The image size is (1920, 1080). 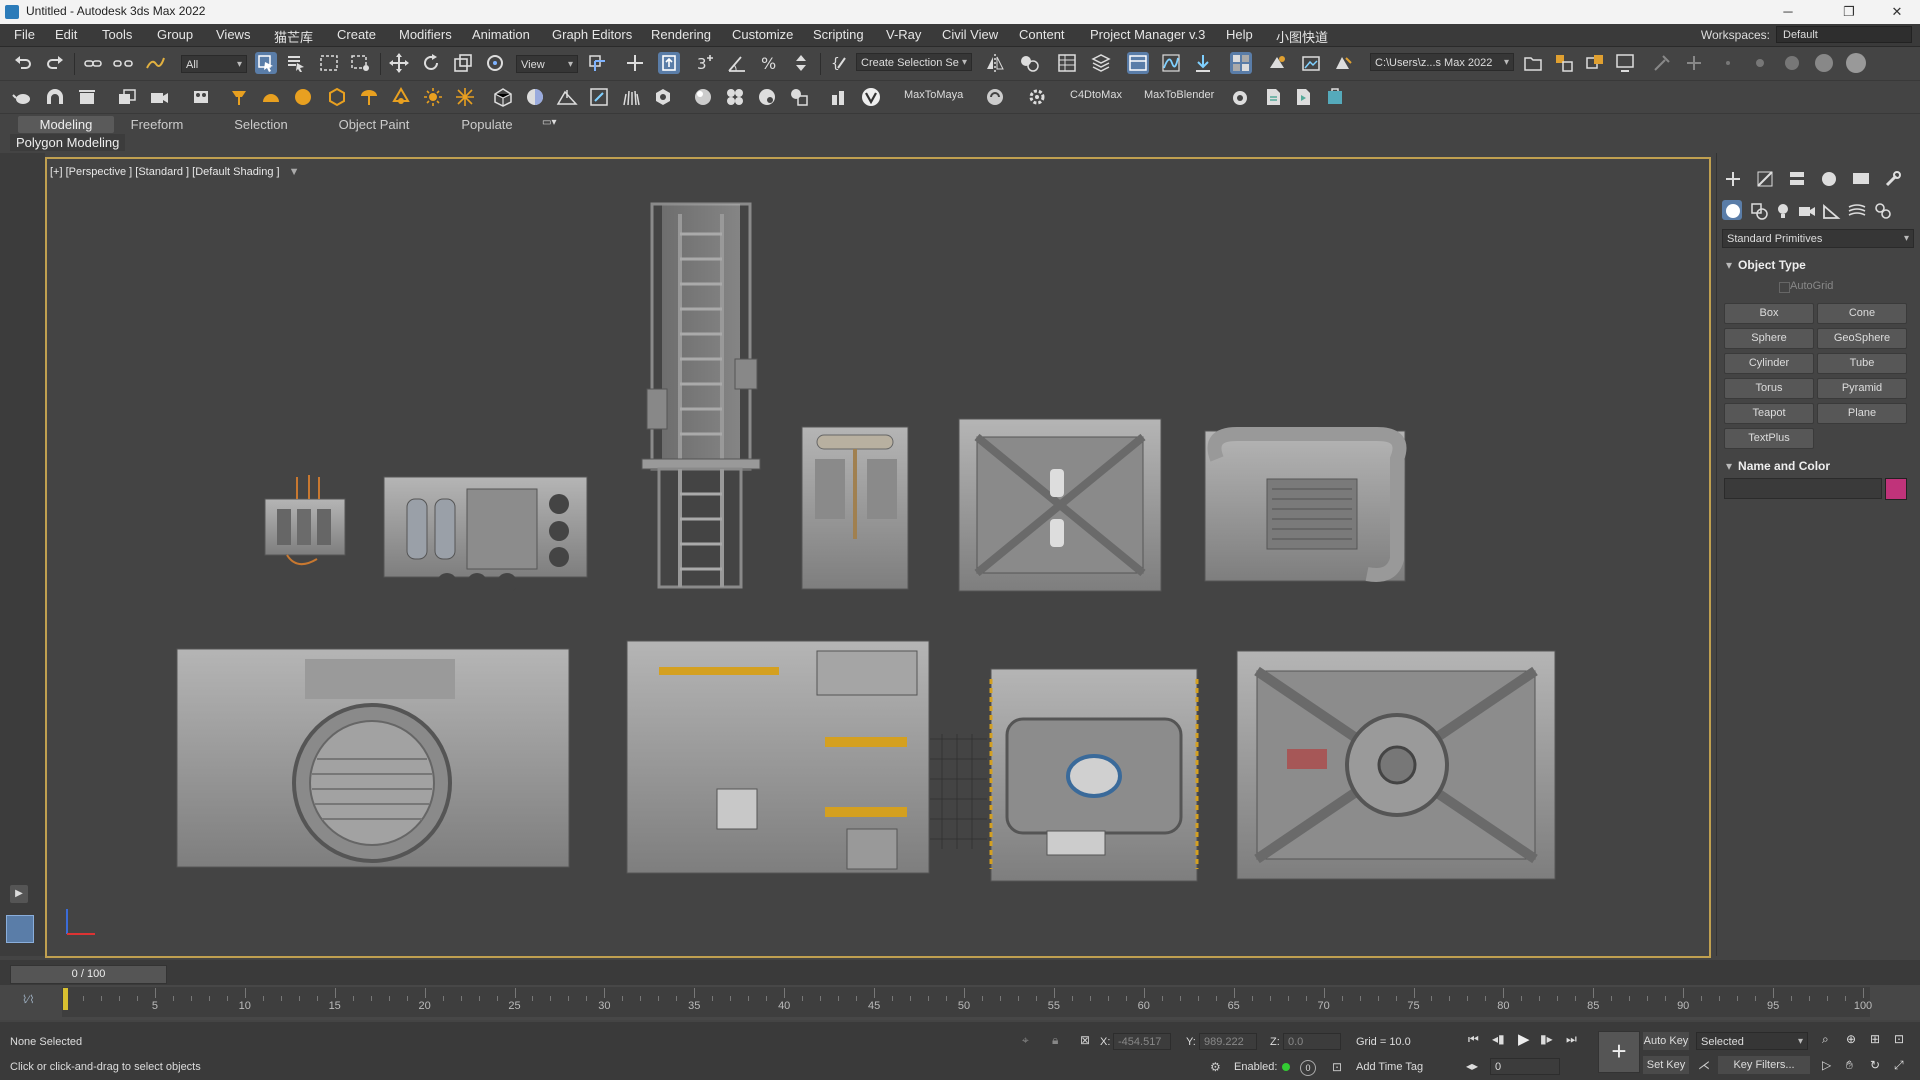 What do you see at coordinates (1760, 63) in the screenshot?
I see `dot-medium-icon` at bounding box center [1760, 63].